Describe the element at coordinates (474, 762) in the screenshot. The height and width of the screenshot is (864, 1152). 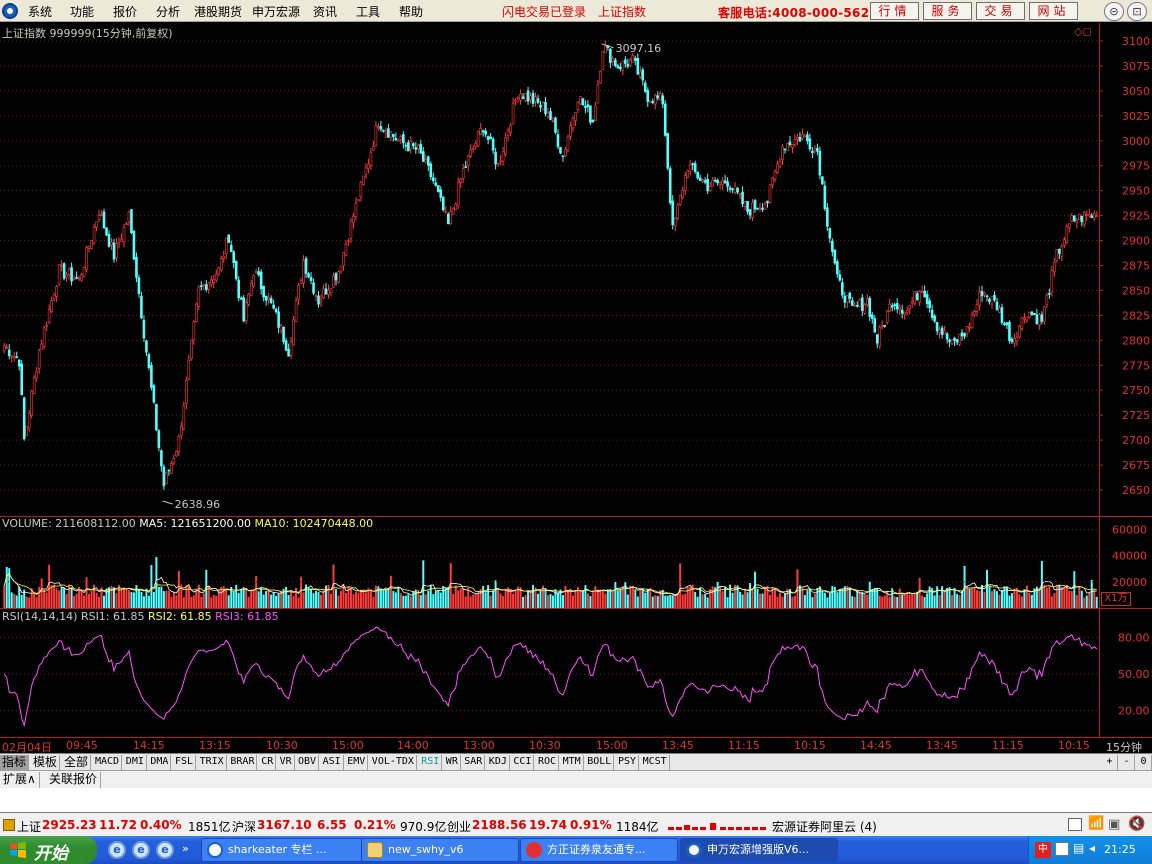
I see `indicator-tab-sar: SAR` at that location.